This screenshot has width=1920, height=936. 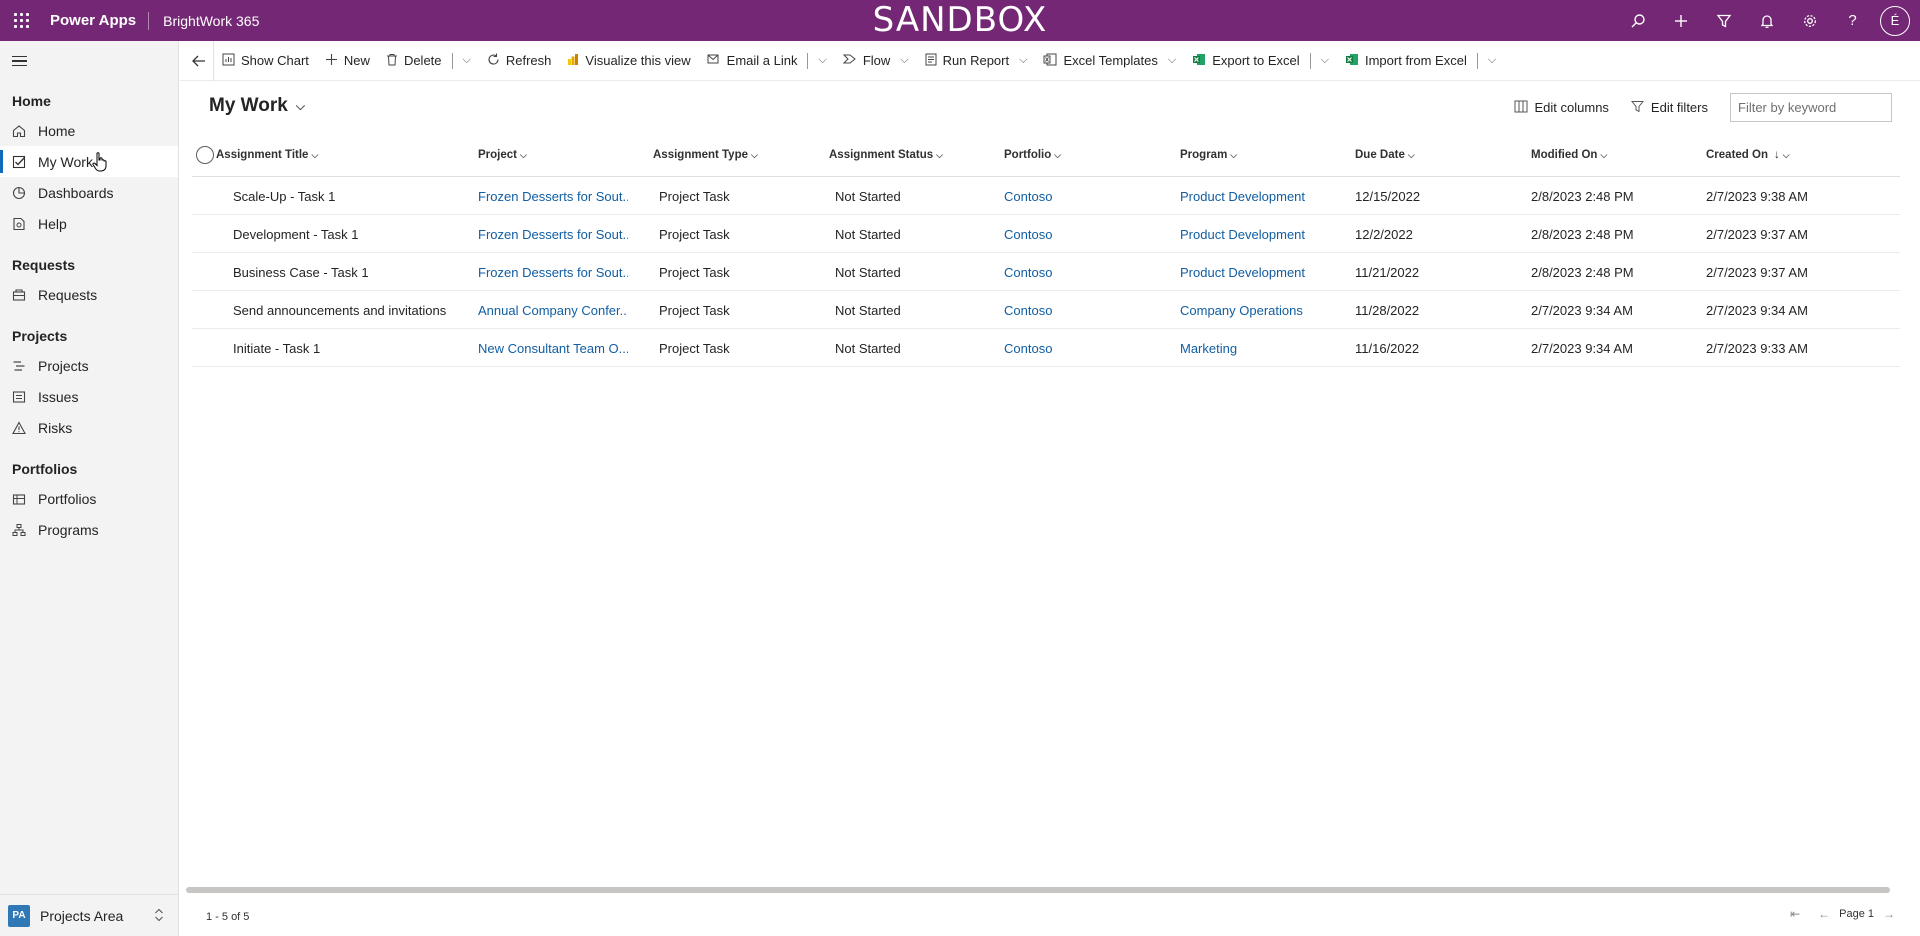 What do you see at coordinates (89, 161) in the screenshot?
I see `sidebar-item-my-work: My Work` at bounding box center [89, 161].